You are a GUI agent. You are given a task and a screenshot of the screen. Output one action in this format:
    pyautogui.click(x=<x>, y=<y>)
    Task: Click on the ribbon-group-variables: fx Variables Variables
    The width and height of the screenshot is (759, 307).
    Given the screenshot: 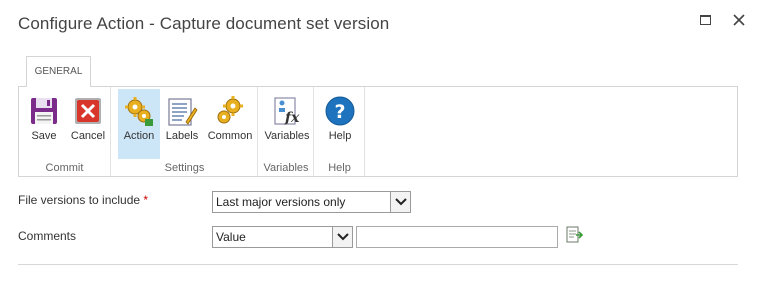 What is the action you would take?
    pyautogui.click(x=286, y=131)
    